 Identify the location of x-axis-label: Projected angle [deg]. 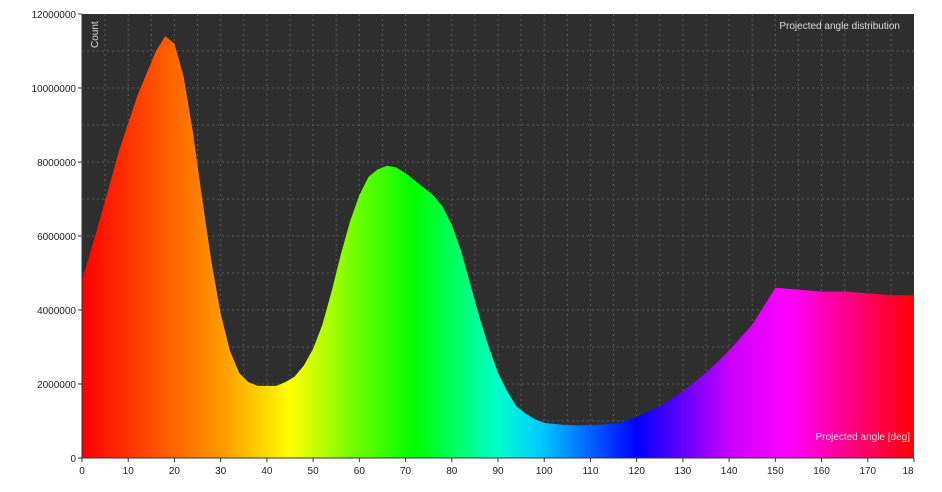
(862, 437).